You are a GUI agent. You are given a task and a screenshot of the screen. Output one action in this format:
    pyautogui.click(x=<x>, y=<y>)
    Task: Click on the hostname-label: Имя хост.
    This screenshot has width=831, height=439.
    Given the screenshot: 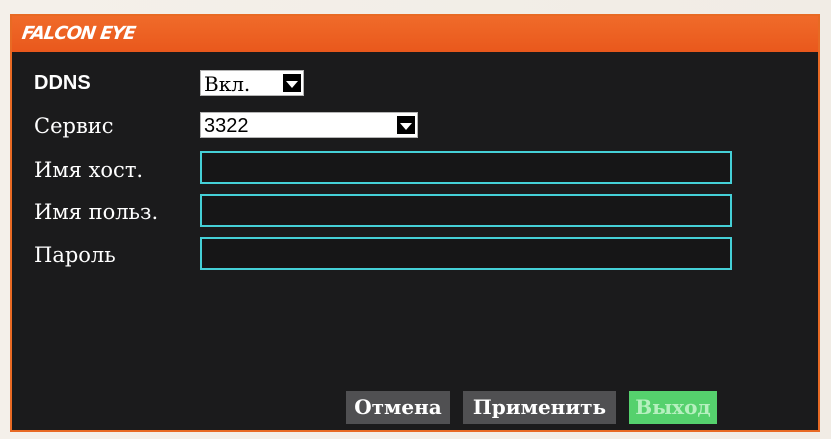 What is the action you would take?
    pyautogui.click(x=89, y=170)
    